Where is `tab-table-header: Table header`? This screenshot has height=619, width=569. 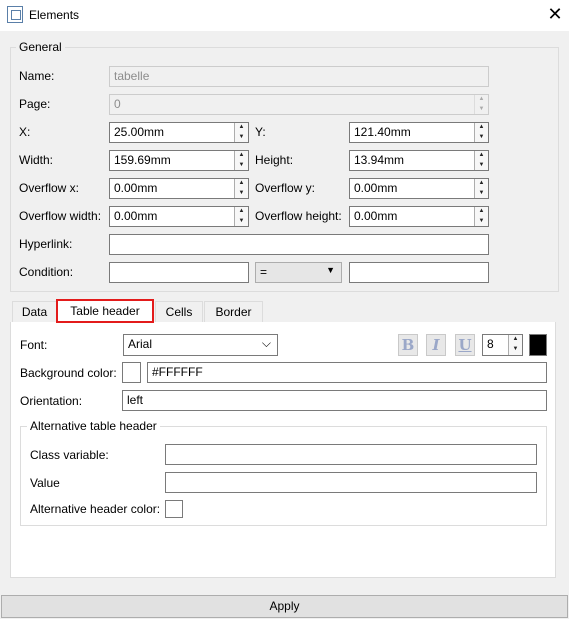 tab-table-header: Table header is located at coordinates (105, 311).